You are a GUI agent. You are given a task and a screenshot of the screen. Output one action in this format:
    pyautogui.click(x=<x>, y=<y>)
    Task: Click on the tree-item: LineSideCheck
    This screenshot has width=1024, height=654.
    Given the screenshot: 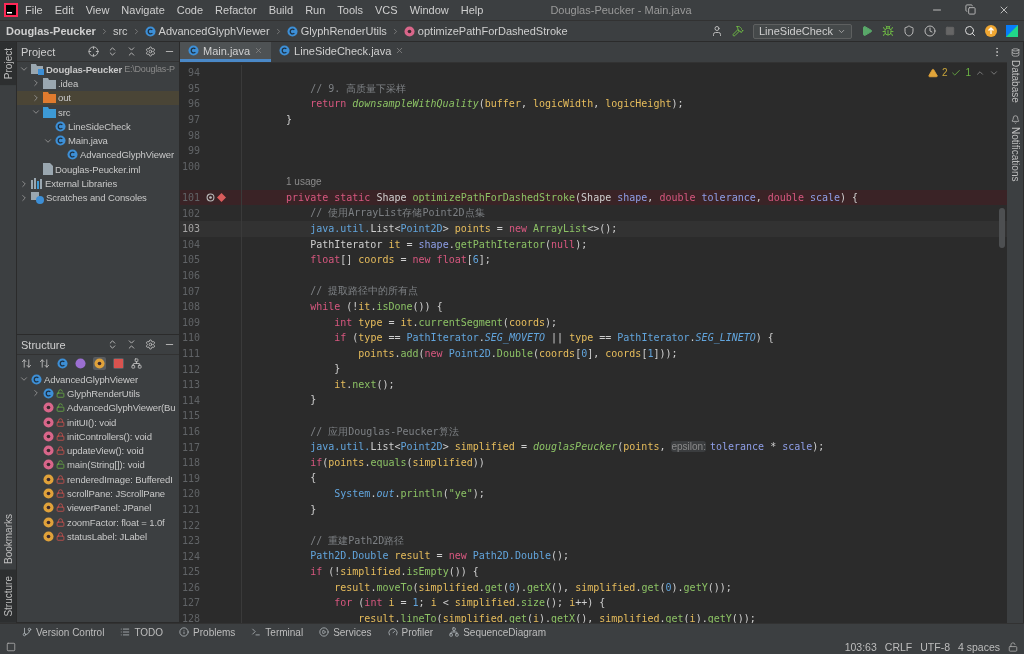 What is the action you would take?
    pyautogui.click(x=98, y=126)
    